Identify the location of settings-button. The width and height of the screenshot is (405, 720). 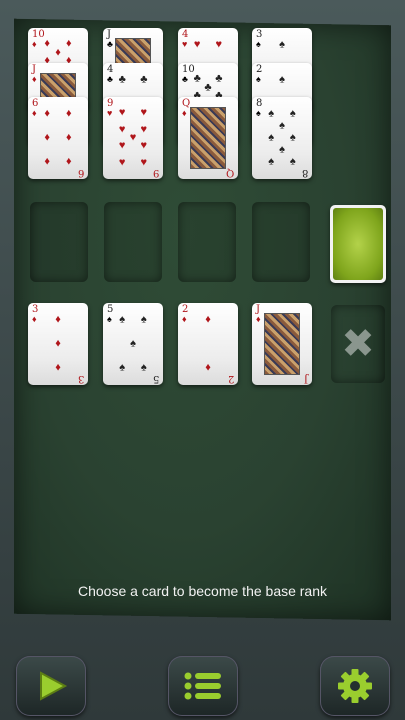
(355, 686).